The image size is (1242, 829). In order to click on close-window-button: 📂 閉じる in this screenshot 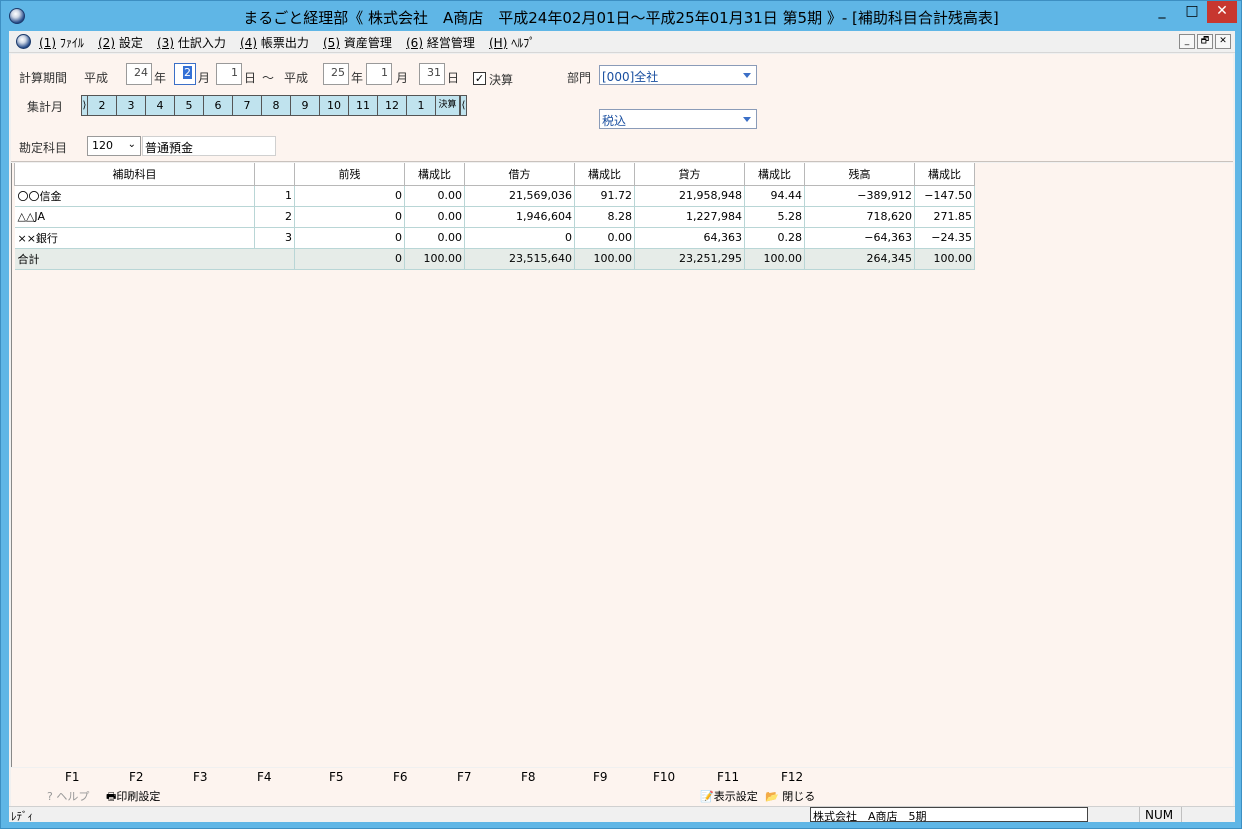, I will do `click(790, 796)`.